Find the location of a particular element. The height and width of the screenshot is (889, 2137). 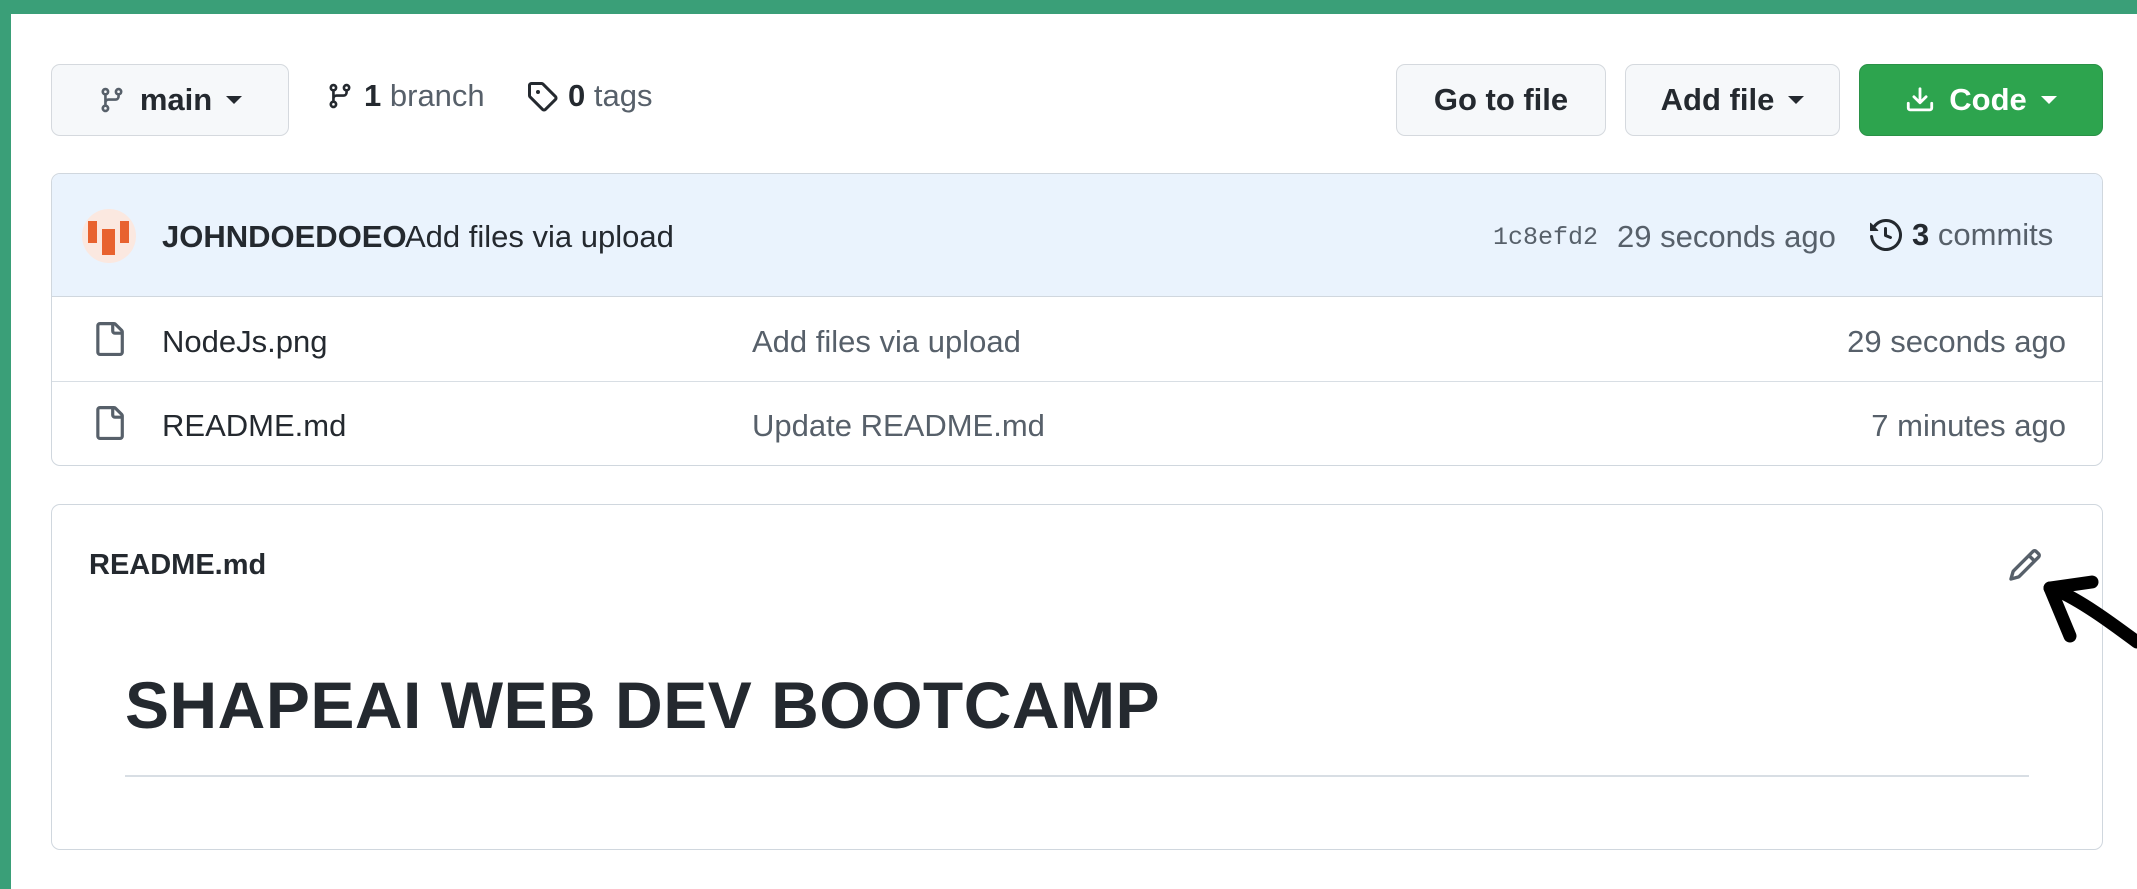

pencil-icon is located at coordinates (2025, 565).